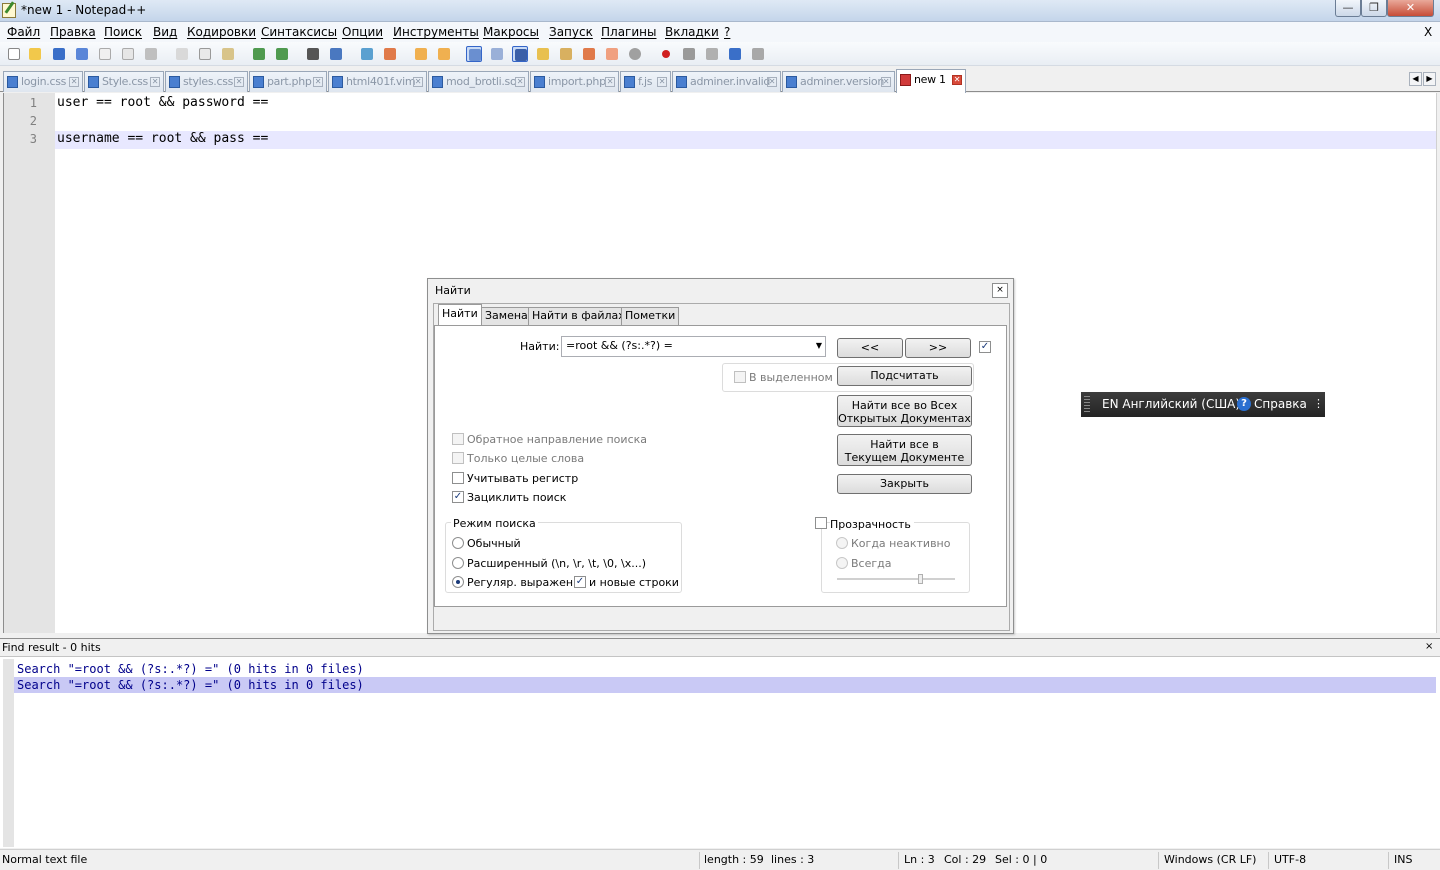 This screenshot has height=870, width=1440. Describe the element at coordinates (444, 54) in the screenshot. I see `sync-horizontal-icon` at that location.